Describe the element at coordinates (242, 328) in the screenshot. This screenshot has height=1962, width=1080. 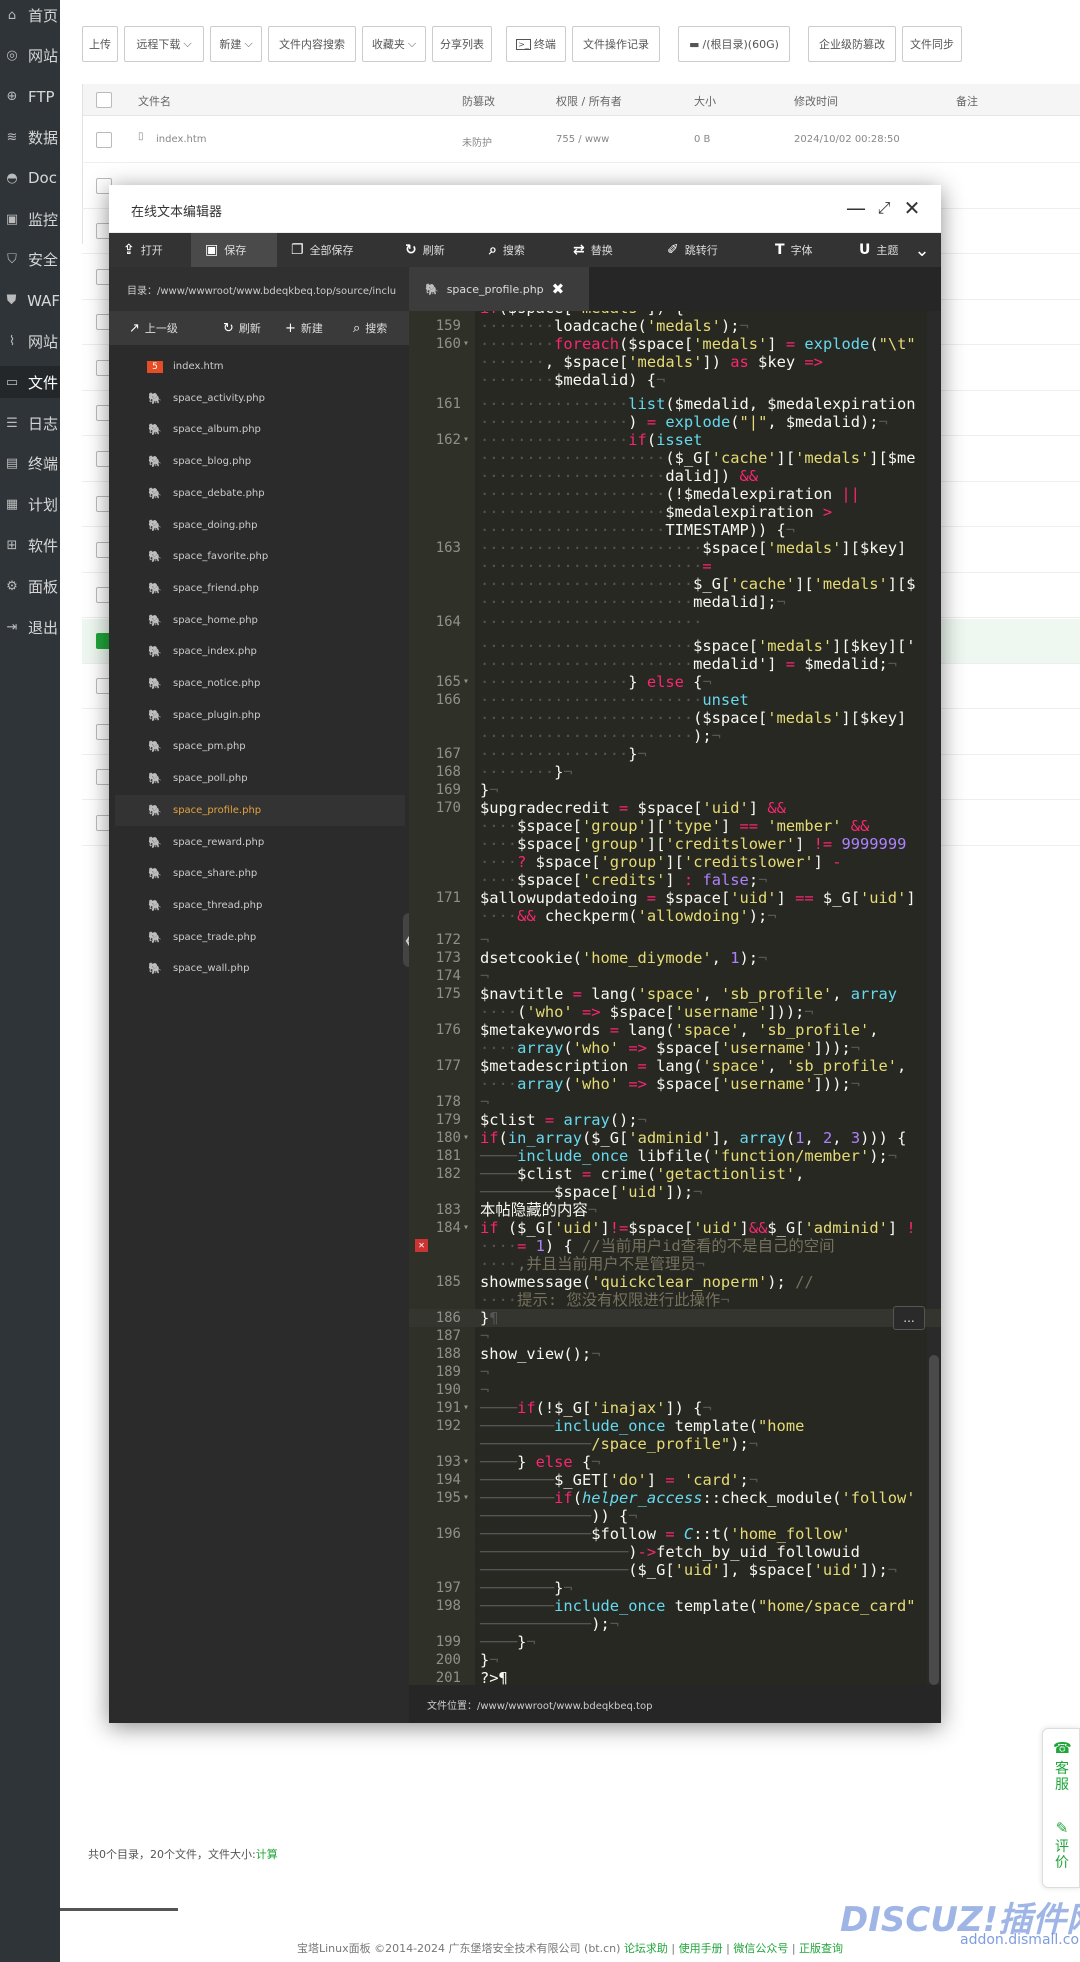
I see `tree-refresh-button: ↻ 刷新` at that location.